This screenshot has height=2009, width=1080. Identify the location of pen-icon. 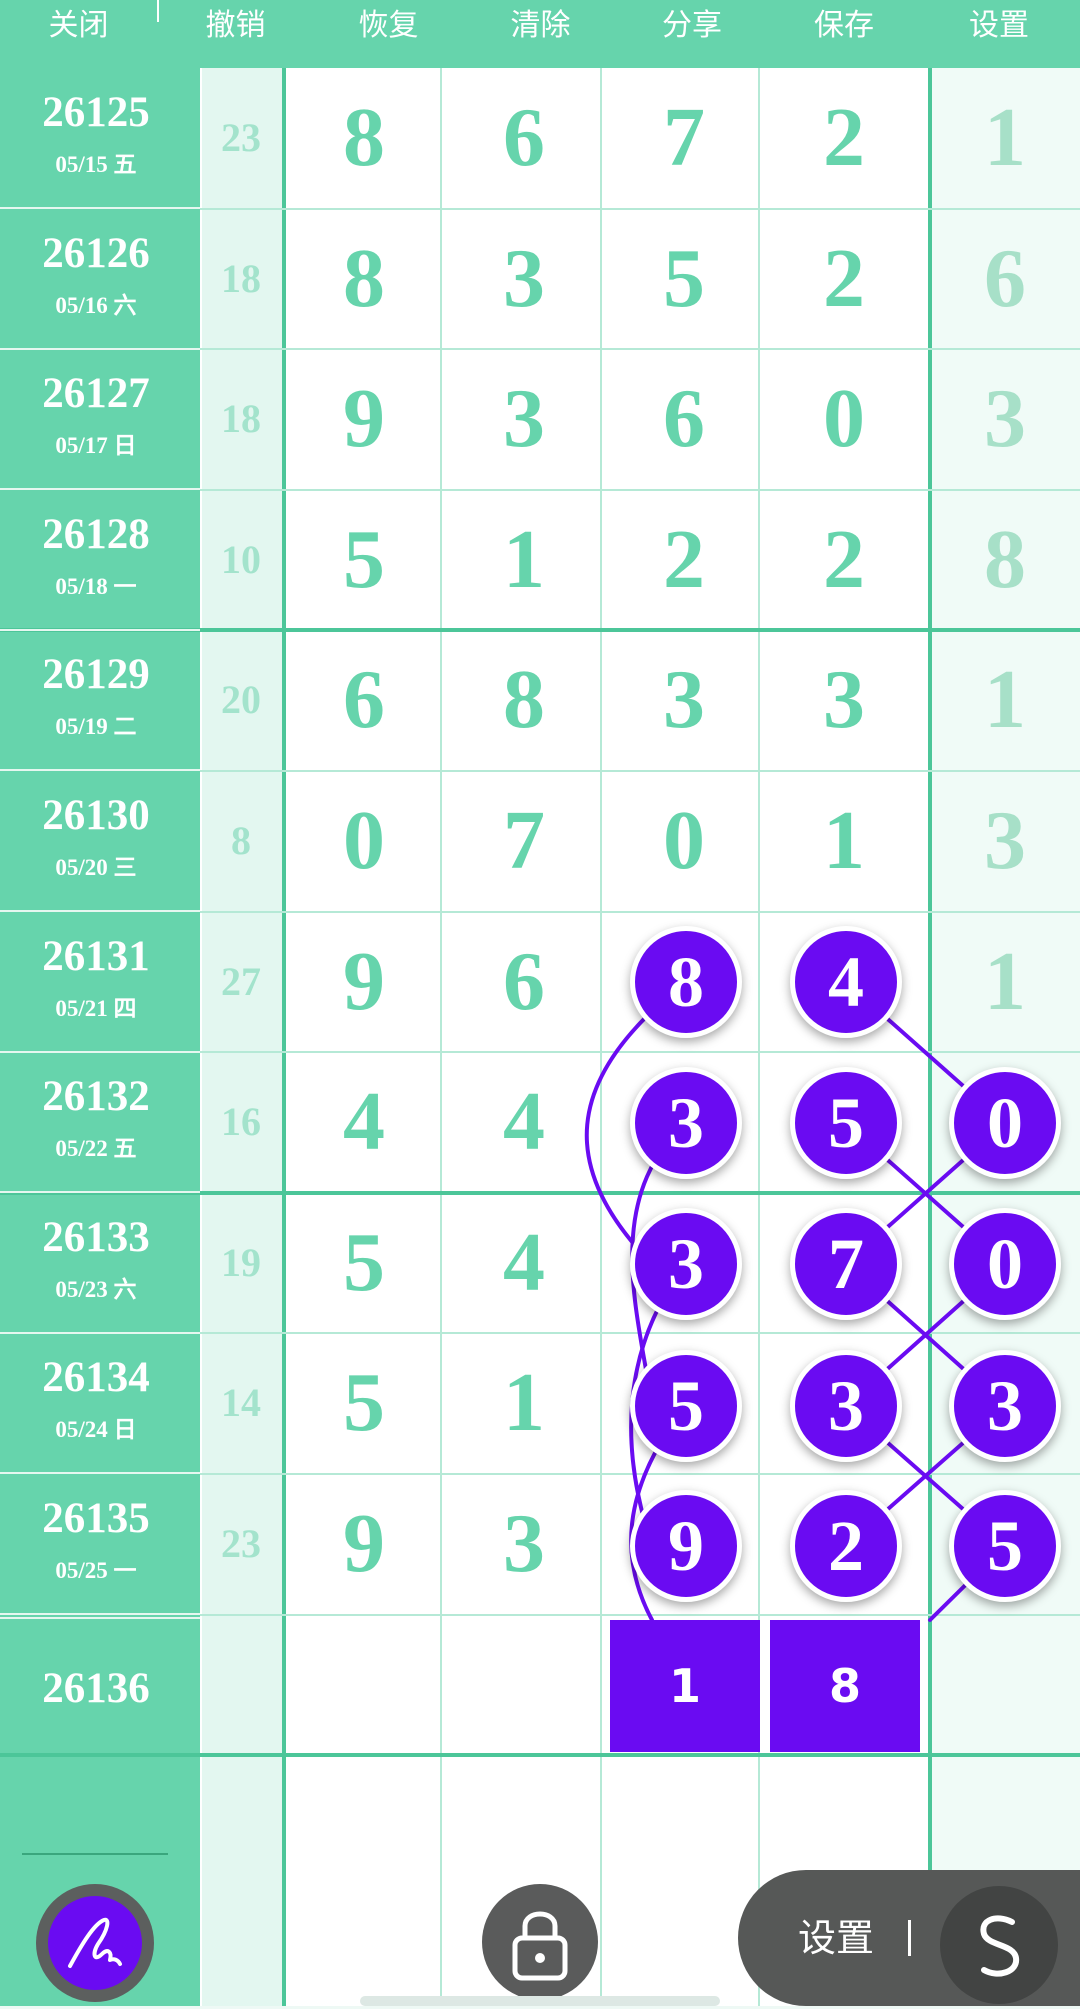
(95, 1943).